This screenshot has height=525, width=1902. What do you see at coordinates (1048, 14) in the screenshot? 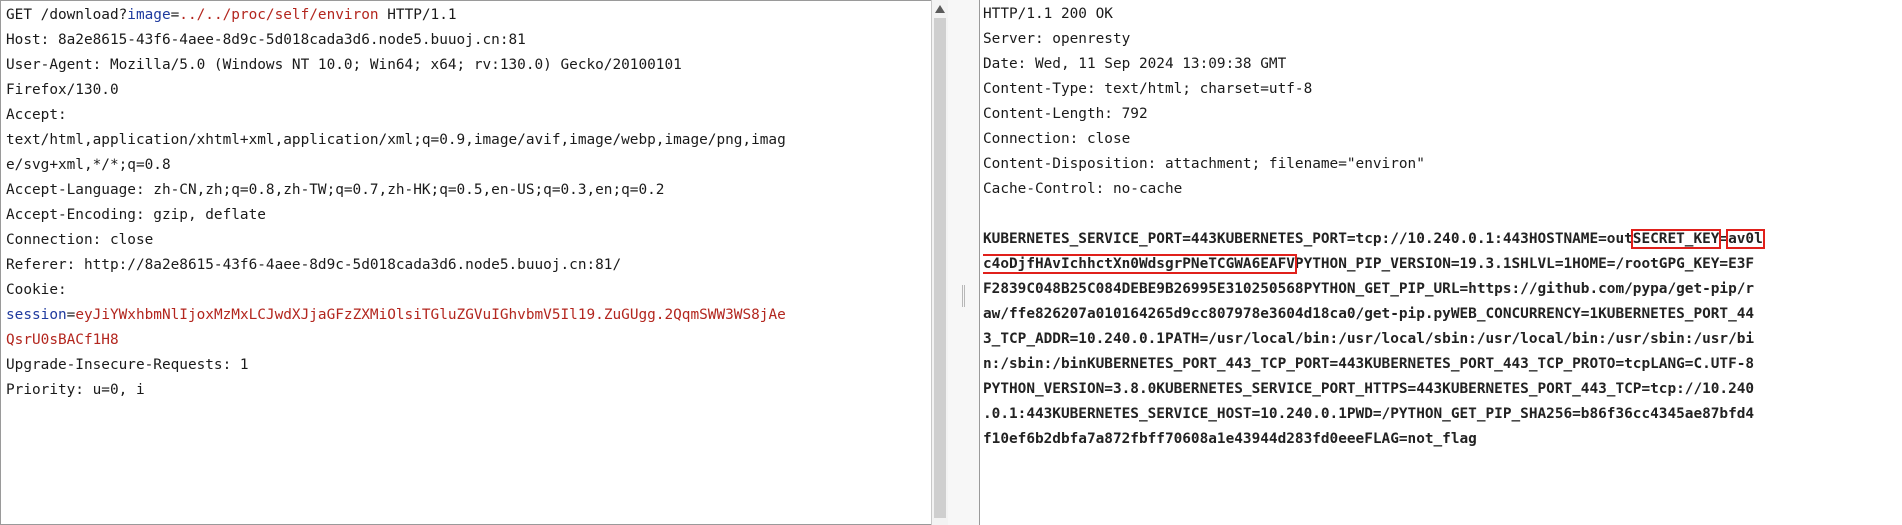
I see `response-status: HTTP/1.1 200 OK` at bounding box center [1048, 14].